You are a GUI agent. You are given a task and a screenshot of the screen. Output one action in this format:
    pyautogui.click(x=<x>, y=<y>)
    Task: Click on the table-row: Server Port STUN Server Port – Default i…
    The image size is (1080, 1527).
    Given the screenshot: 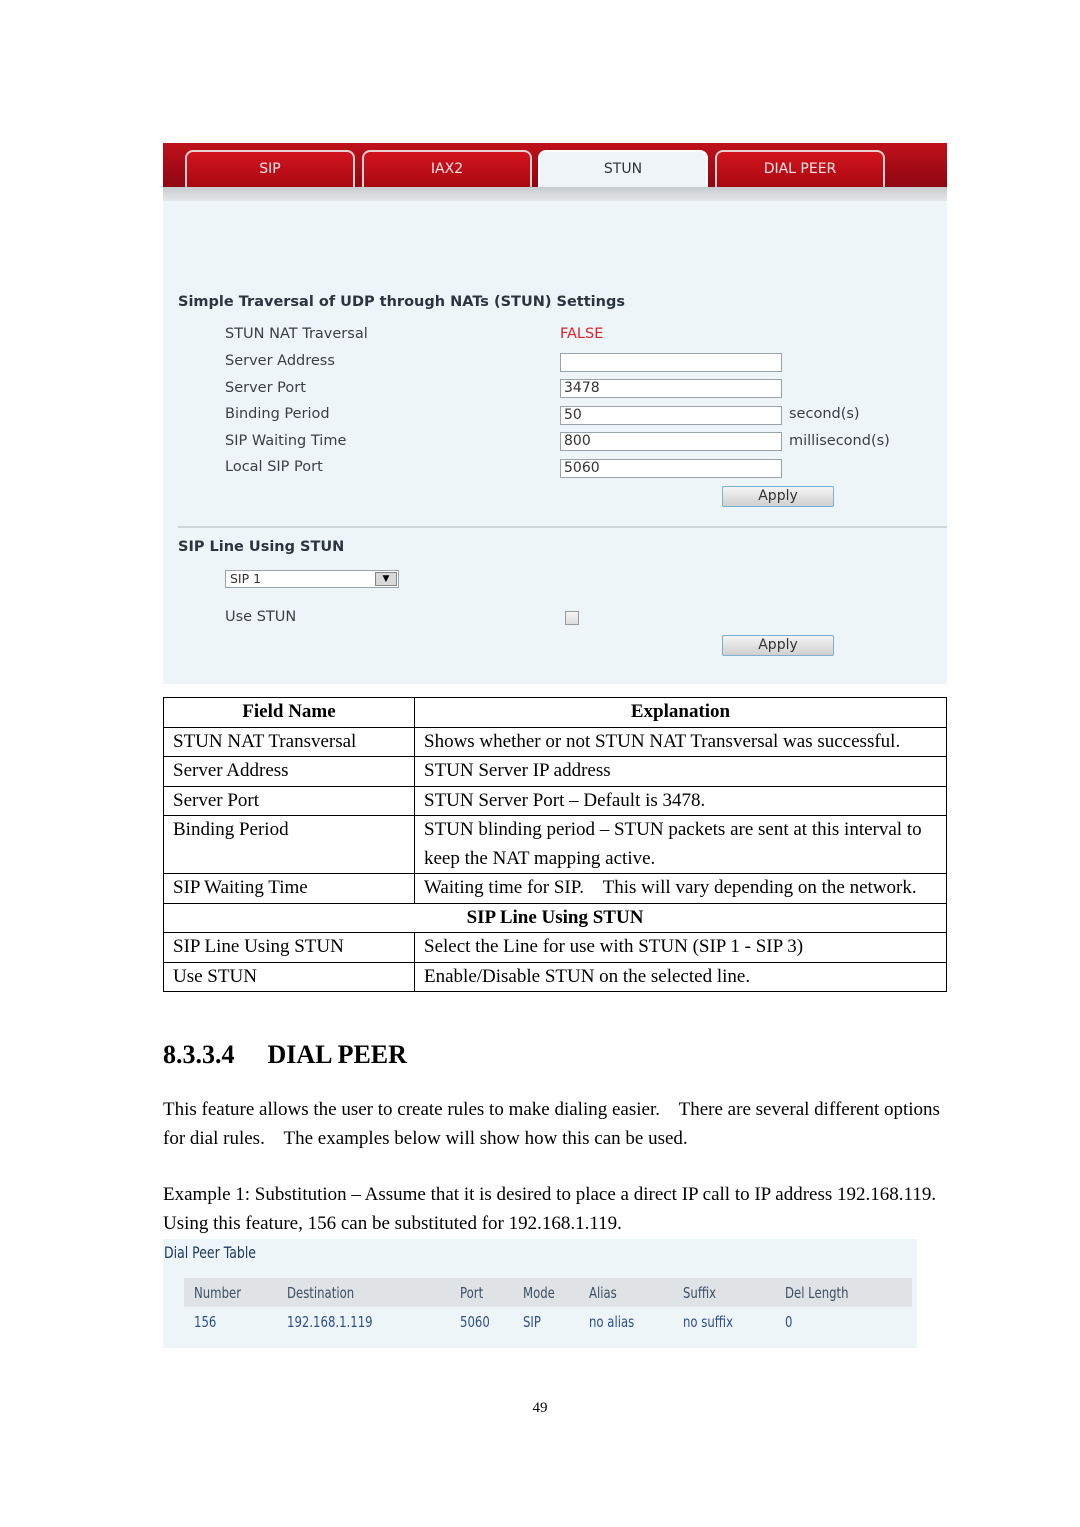 What is the action you would take?
    pyautogui.click(x=555, y=800)
    